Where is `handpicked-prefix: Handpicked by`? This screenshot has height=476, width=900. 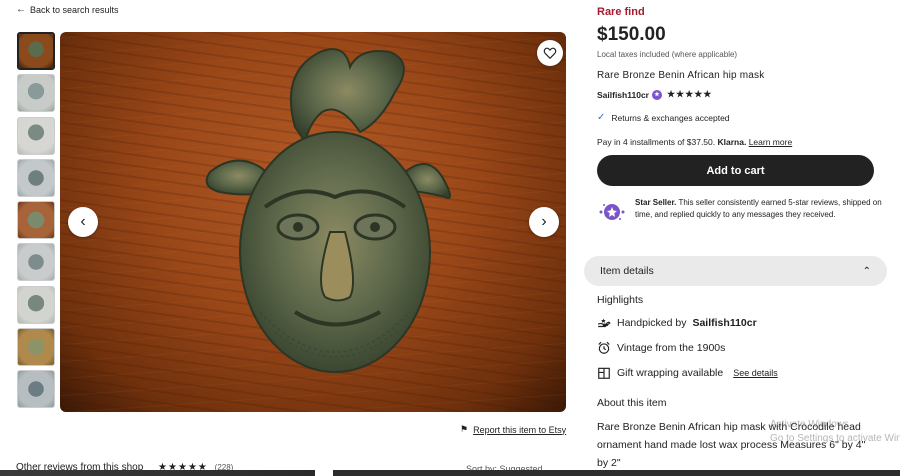 handpicked-prefix: Handpicked by is located at coordinates (652, 323).